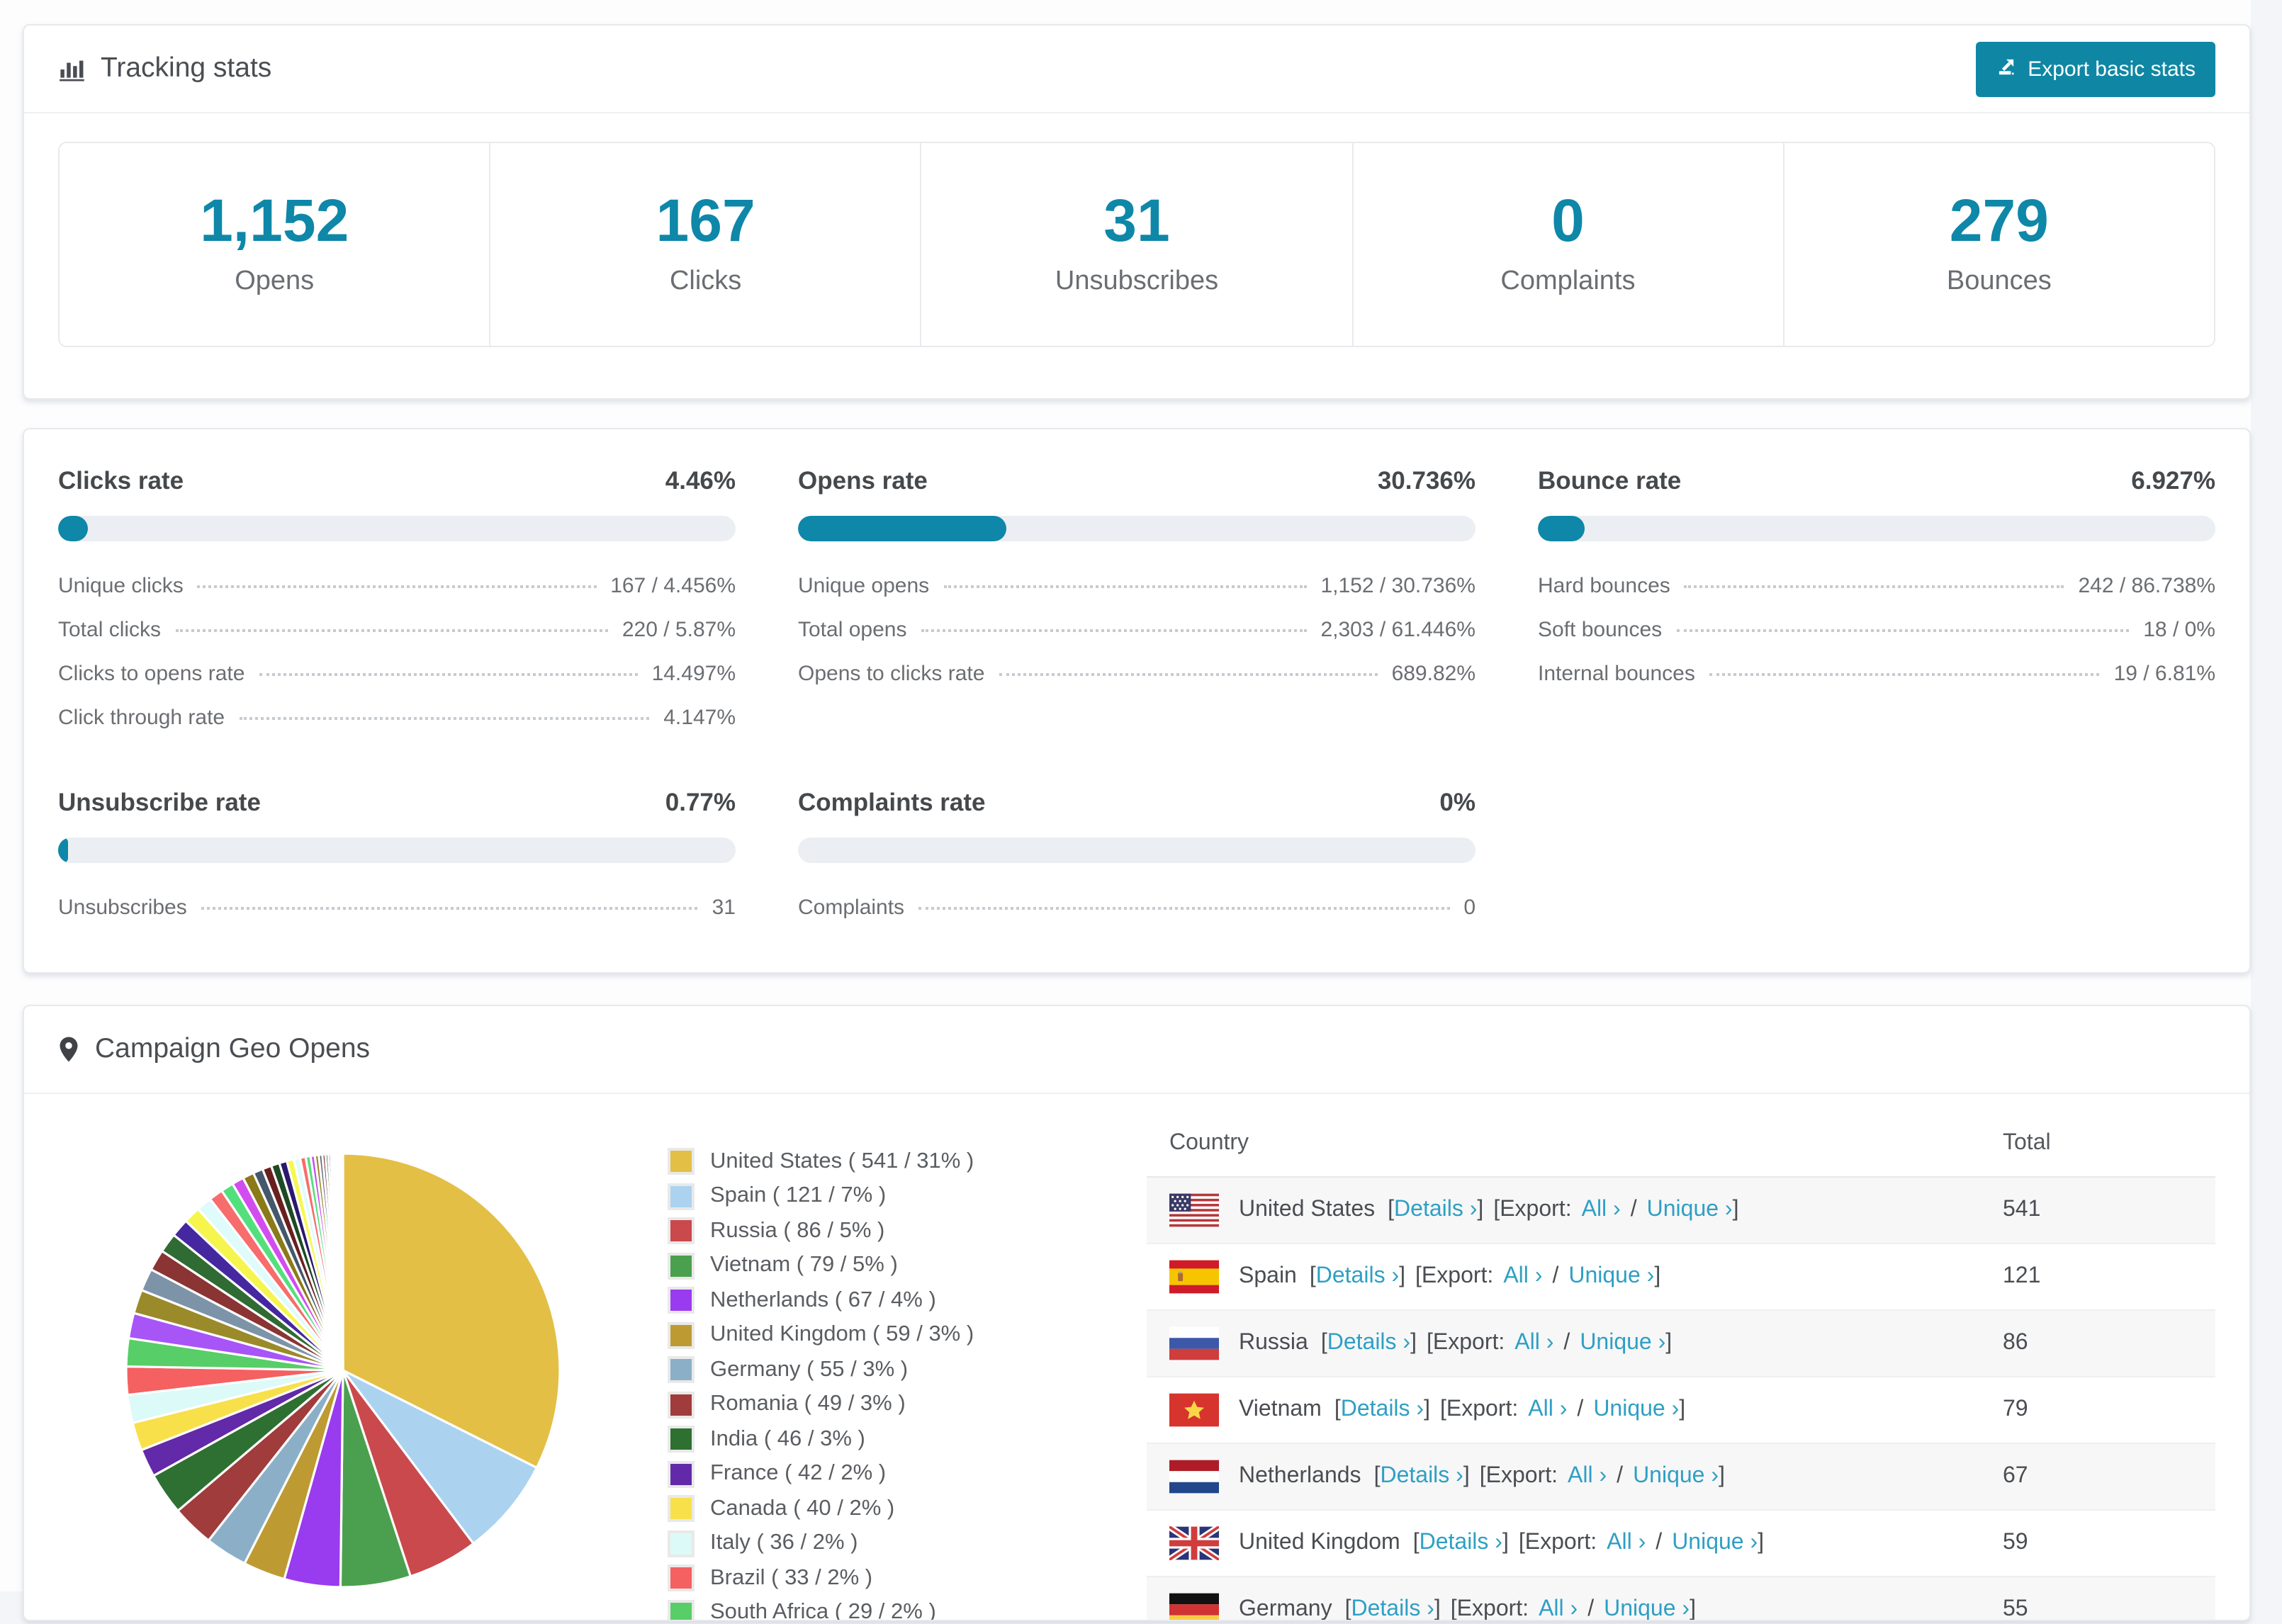 The height and width of the screenshot is (1624, 2282). What do you see at coordinates (2267, 812) in the screenshot?
I see `scrollbar-gutter` at bounding box center [2267, 812].